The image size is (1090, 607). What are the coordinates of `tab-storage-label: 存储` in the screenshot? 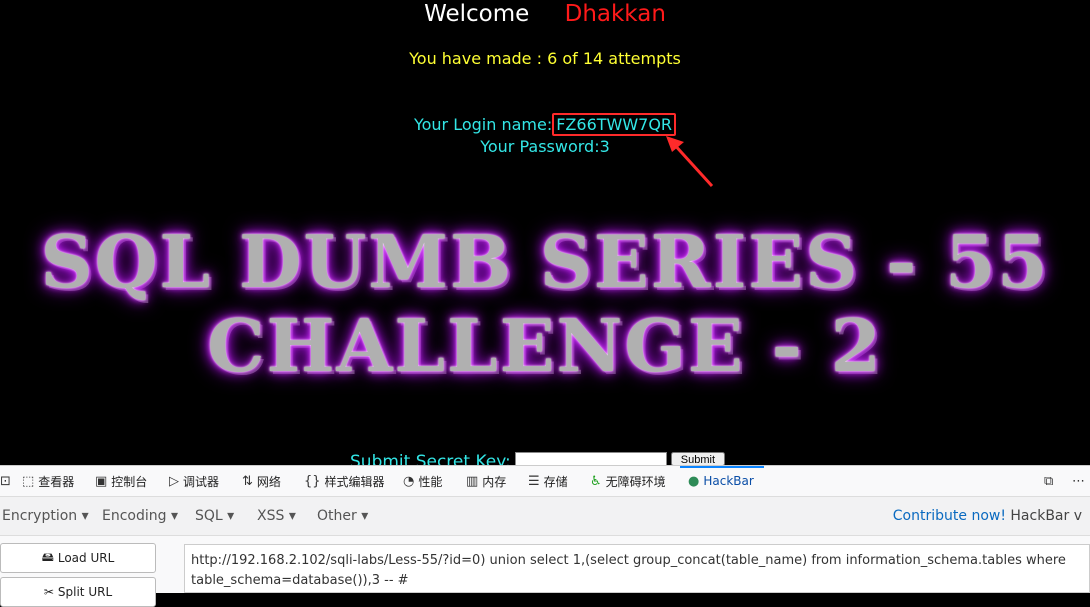 It's located at (555, 481).